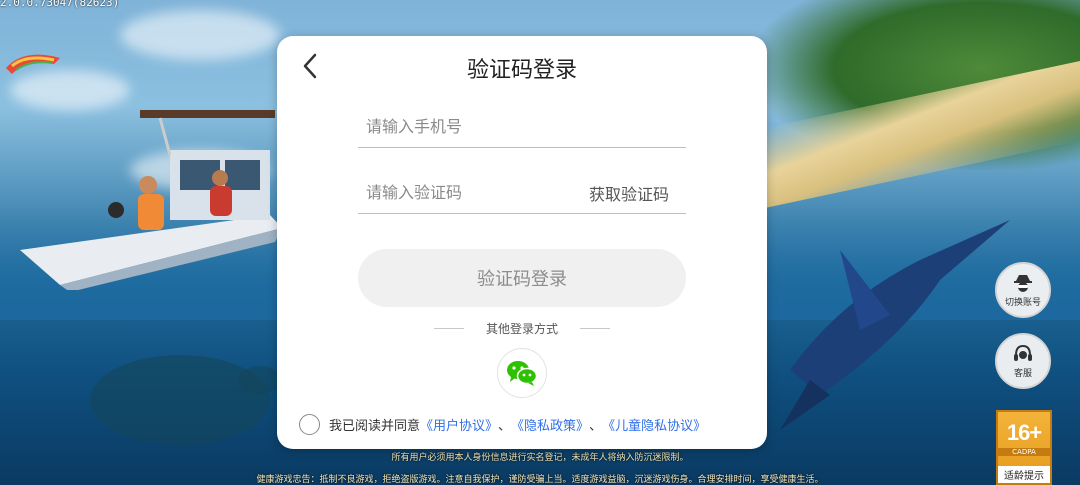 This screenshot has height=485, width=1080. I want to click on other-login-label: 其他登录方式, so click(521, 328).